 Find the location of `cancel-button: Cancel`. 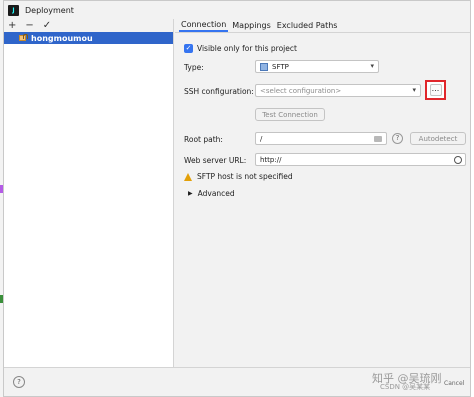

cancel-button: Cancel is located at coordinates (454, 383).